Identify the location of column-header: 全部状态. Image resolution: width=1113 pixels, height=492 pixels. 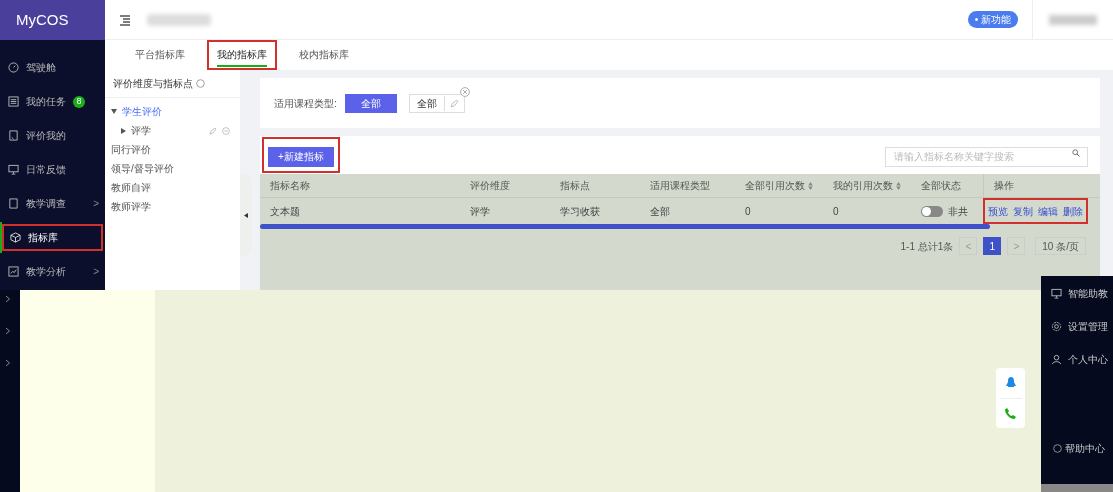
(941, 186).